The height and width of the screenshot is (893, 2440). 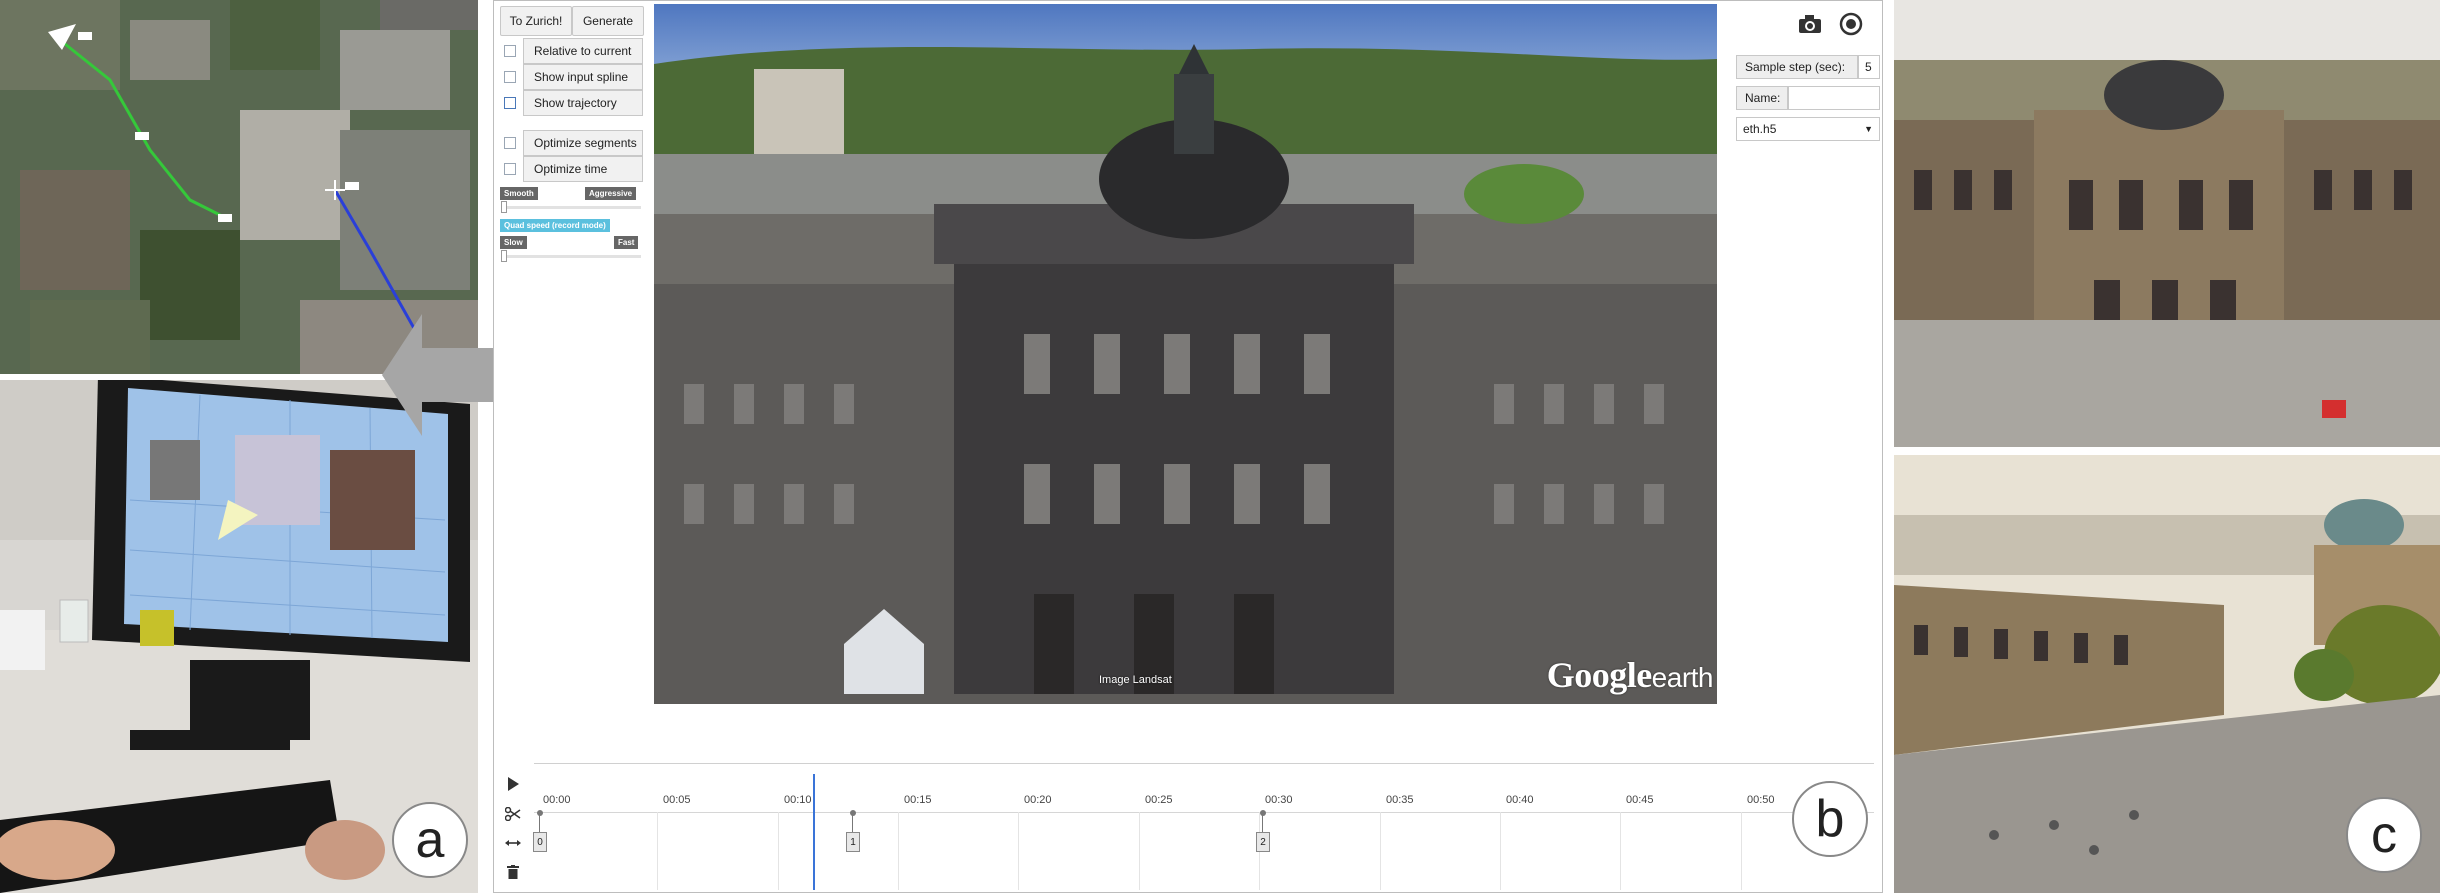 I want to click on to-zurich-button: To Zurich!, so click(x=536, y=21).